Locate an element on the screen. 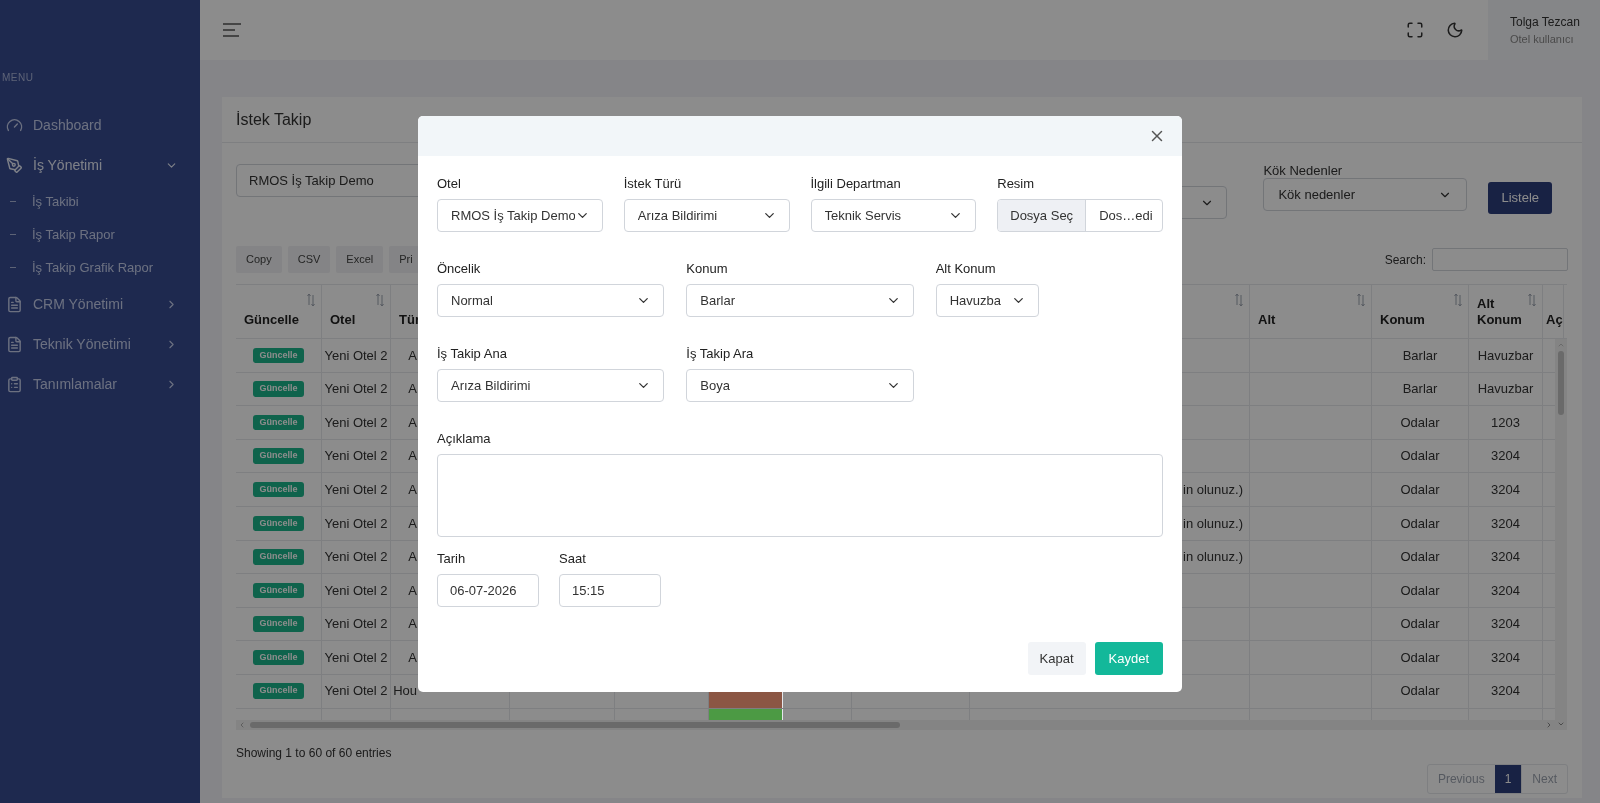 This screenshot has height=803, width=1600. sidebar-item: Dashboard is located at coordinates (100, 125).